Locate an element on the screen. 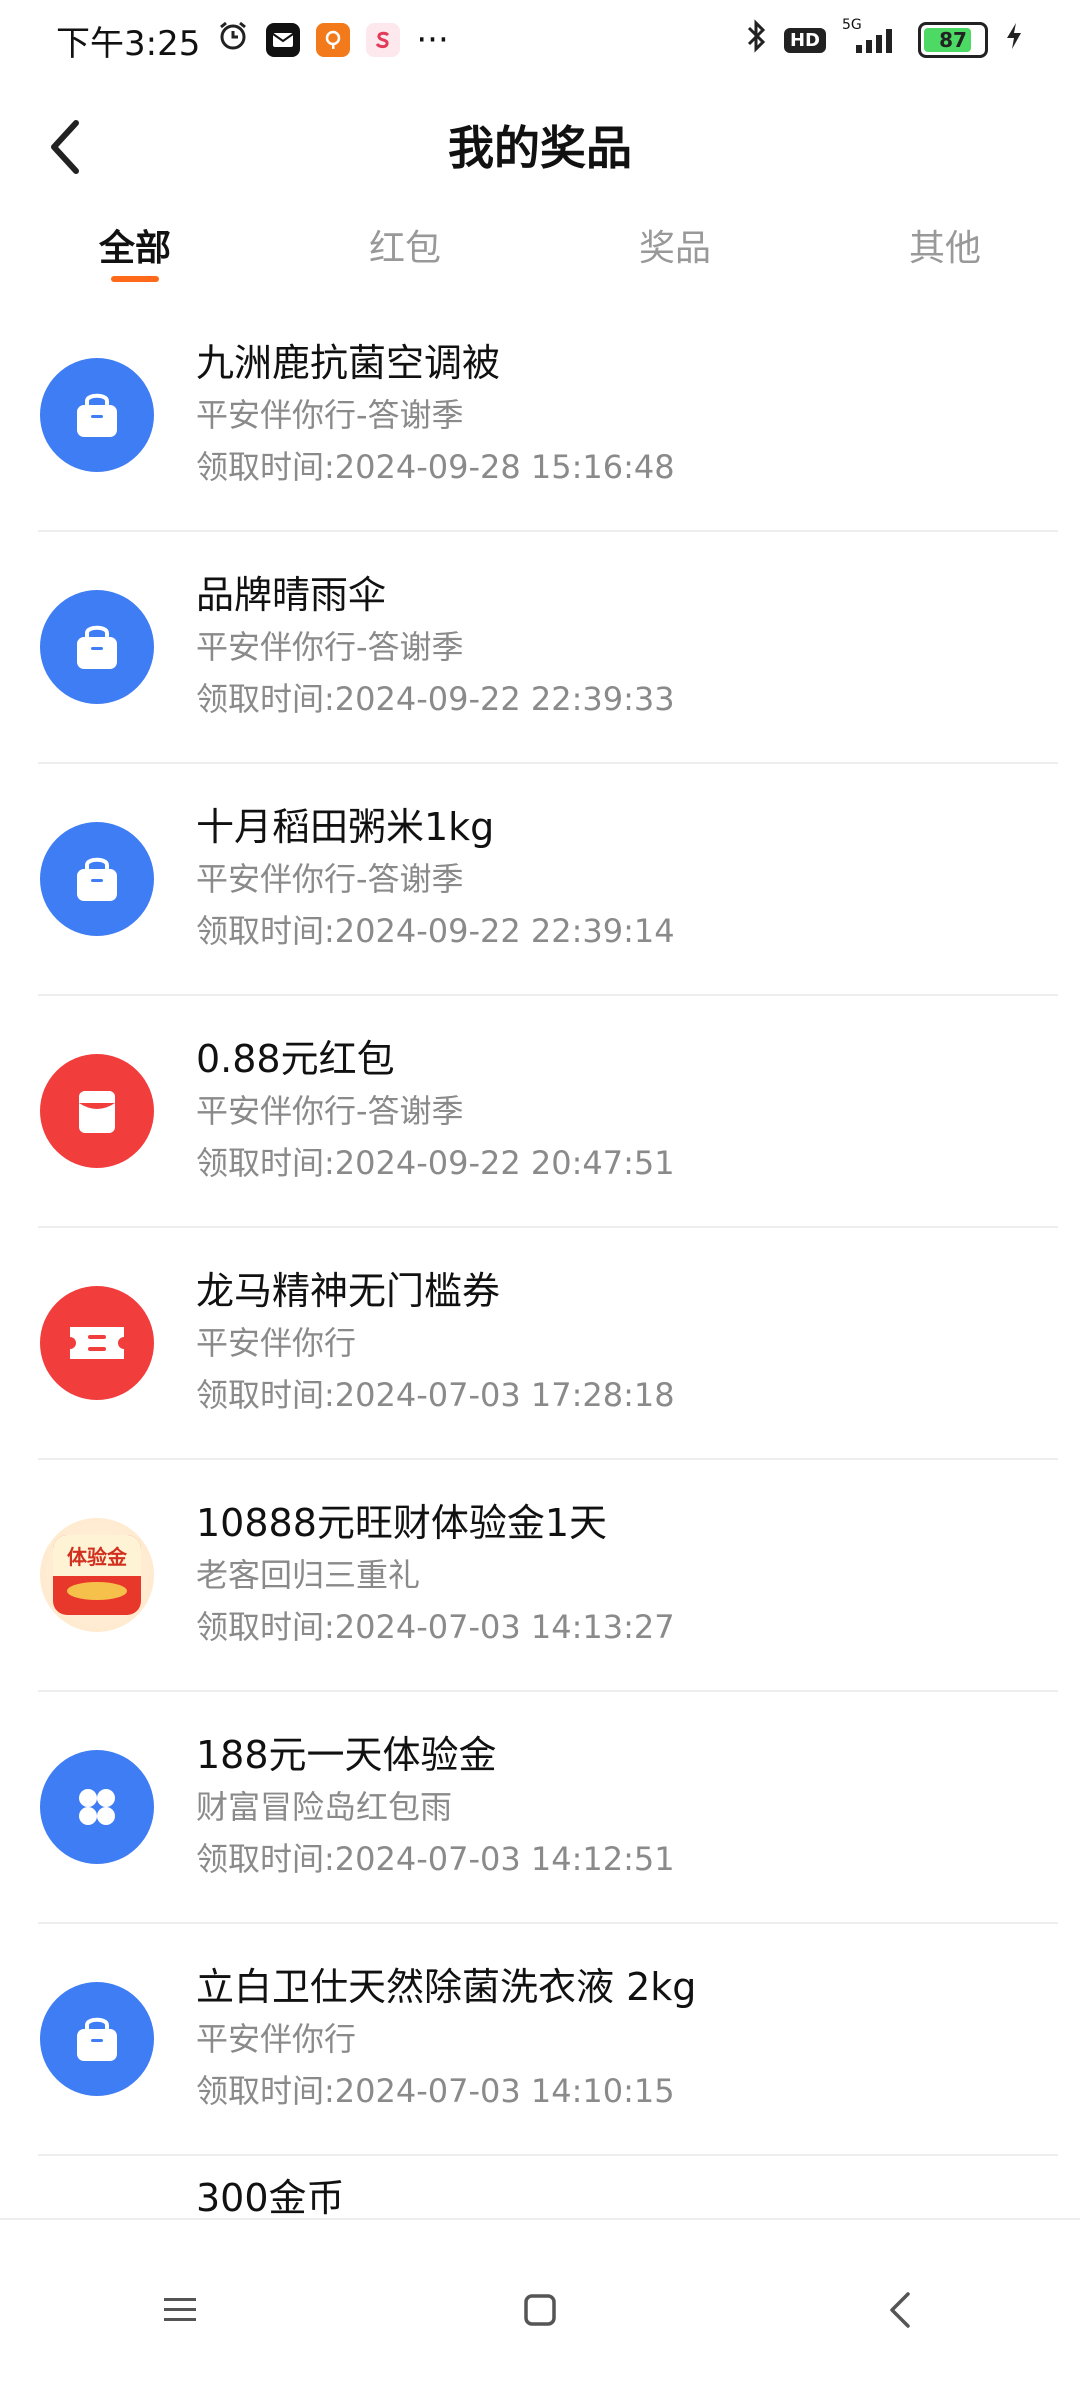 Image resolution: width=1080 pixels, height=2400 pixels. tab-bar: 全部 红包 奖品 其他 is located at coordinates (540, 245).